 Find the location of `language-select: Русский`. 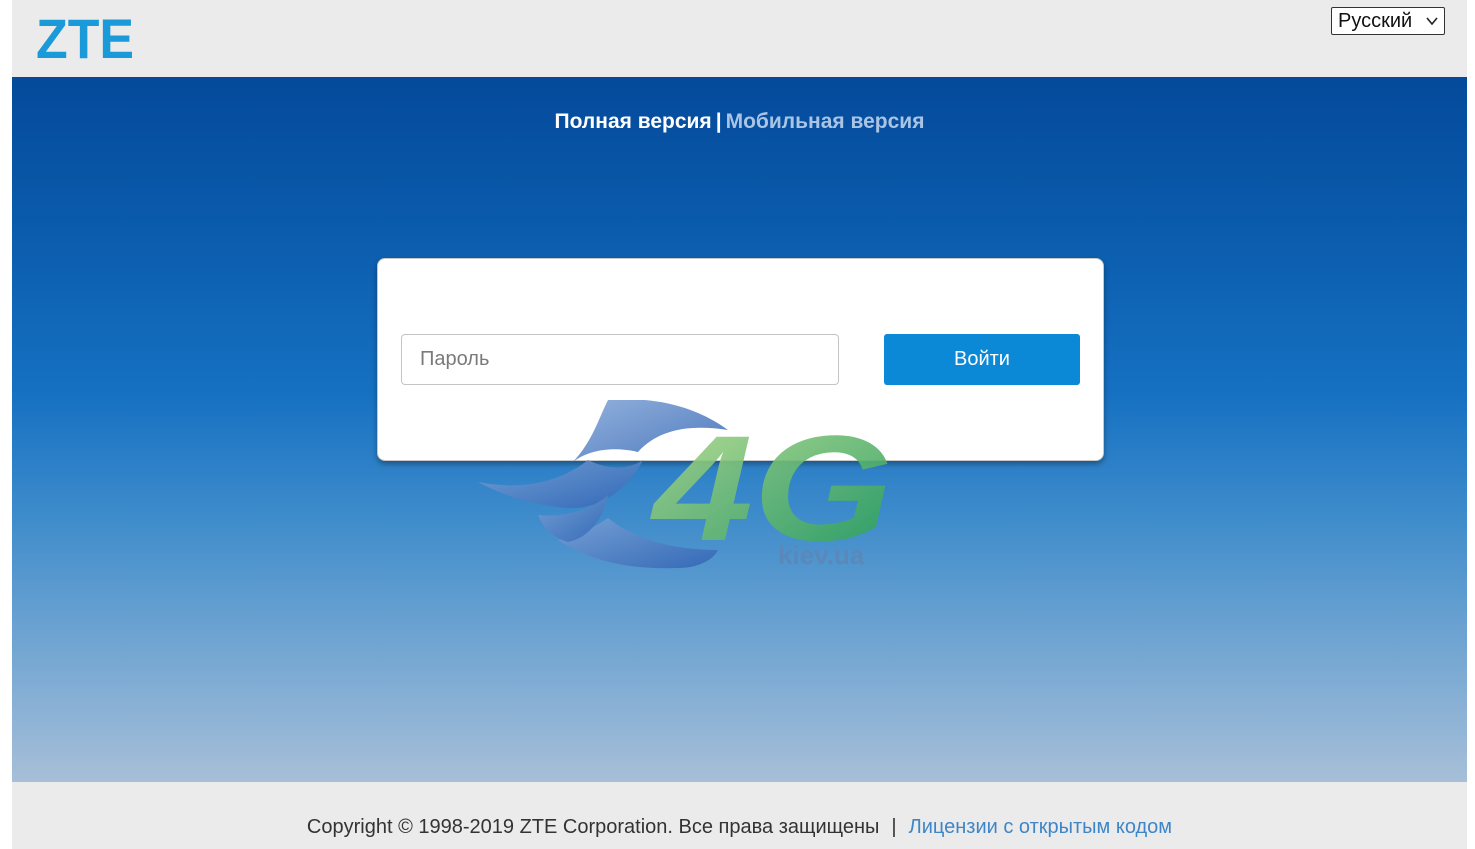

language-select: Русский is located at coordinates (1388, 21).